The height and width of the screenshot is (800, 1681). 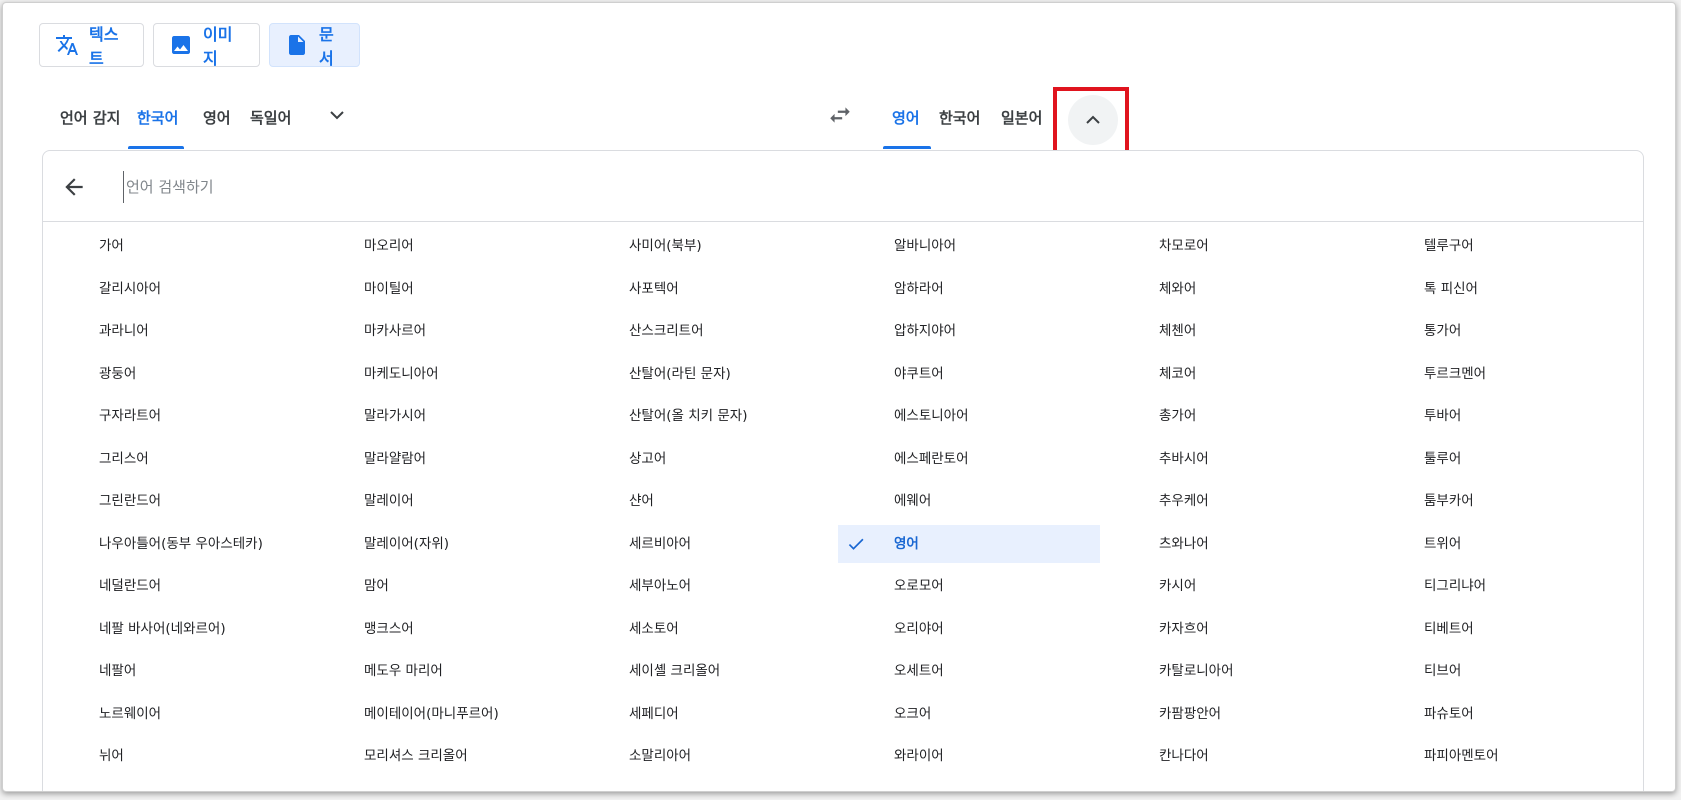 I want to click on language-option: 카자흐어, so click(x=1234, y=629).